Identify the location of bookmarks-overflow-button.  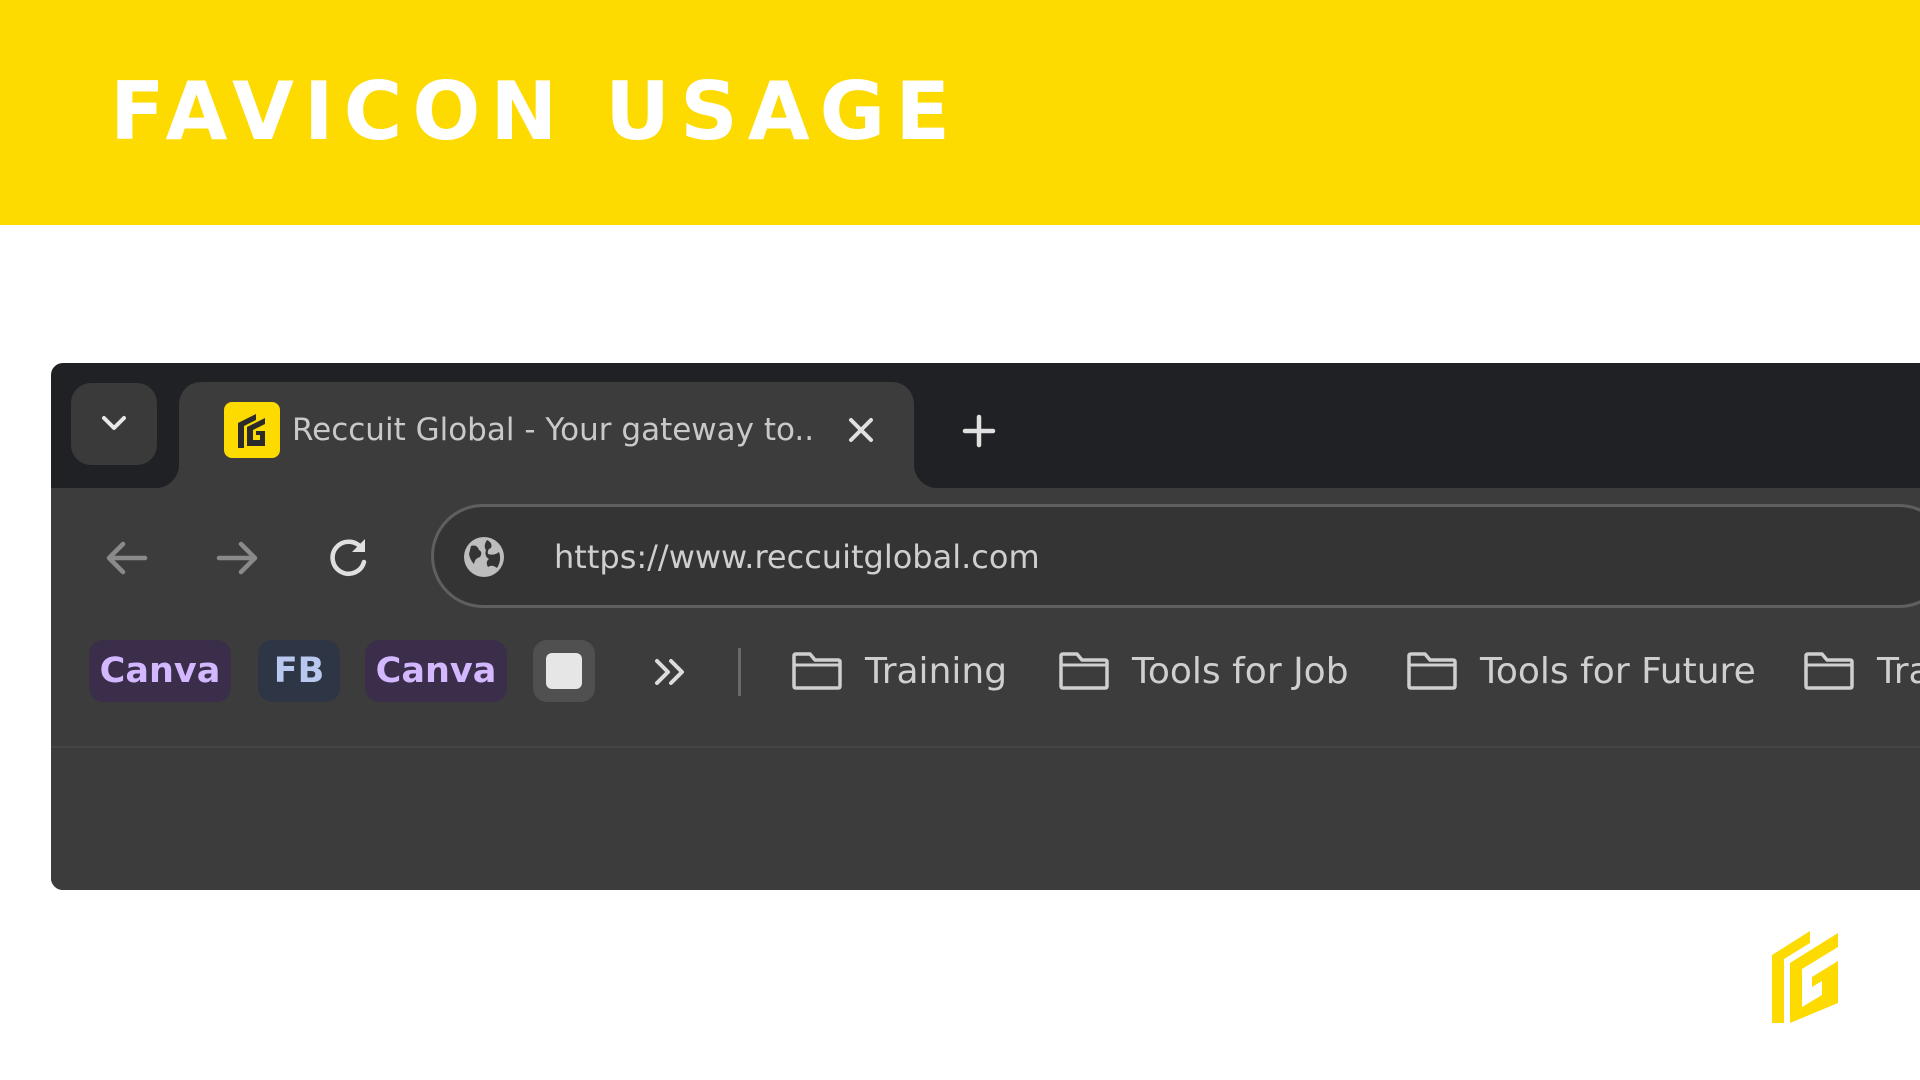
(671, 672).